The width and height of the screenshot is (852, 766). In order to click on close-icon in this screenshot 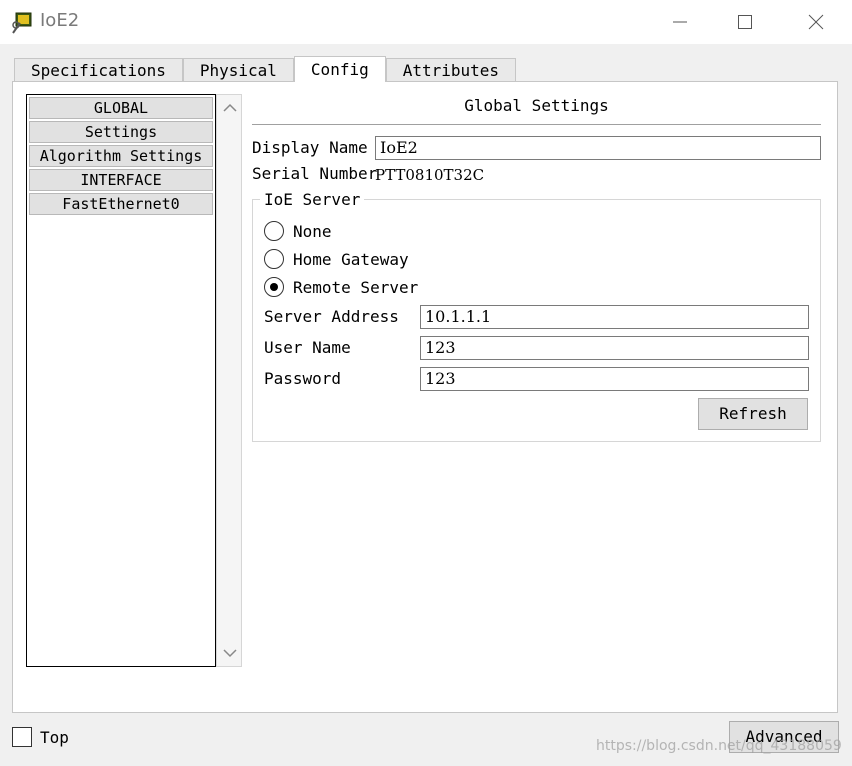, I will do `click(816, 22)`.